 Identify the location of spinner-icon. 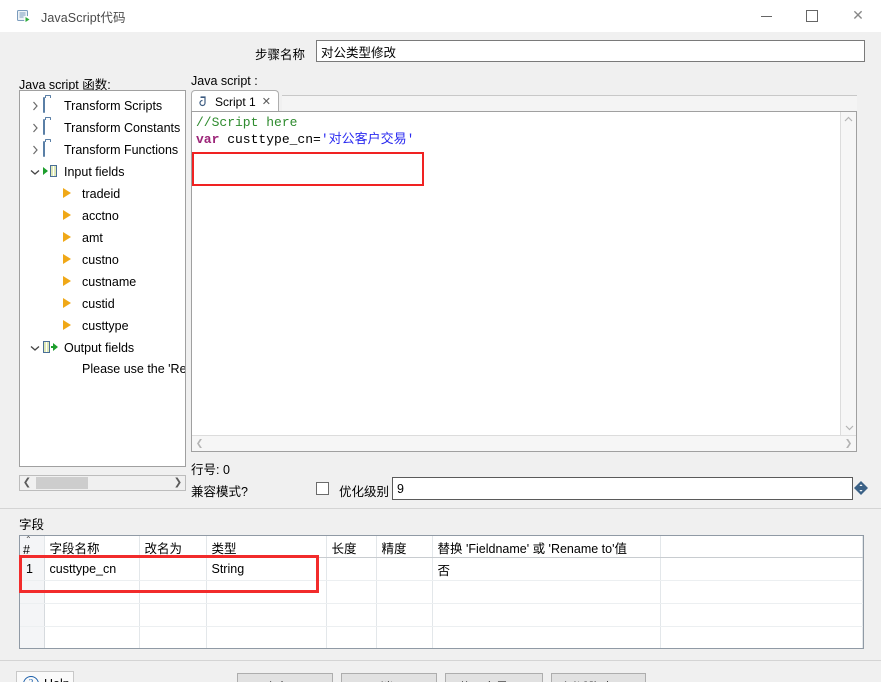
(861, 488).